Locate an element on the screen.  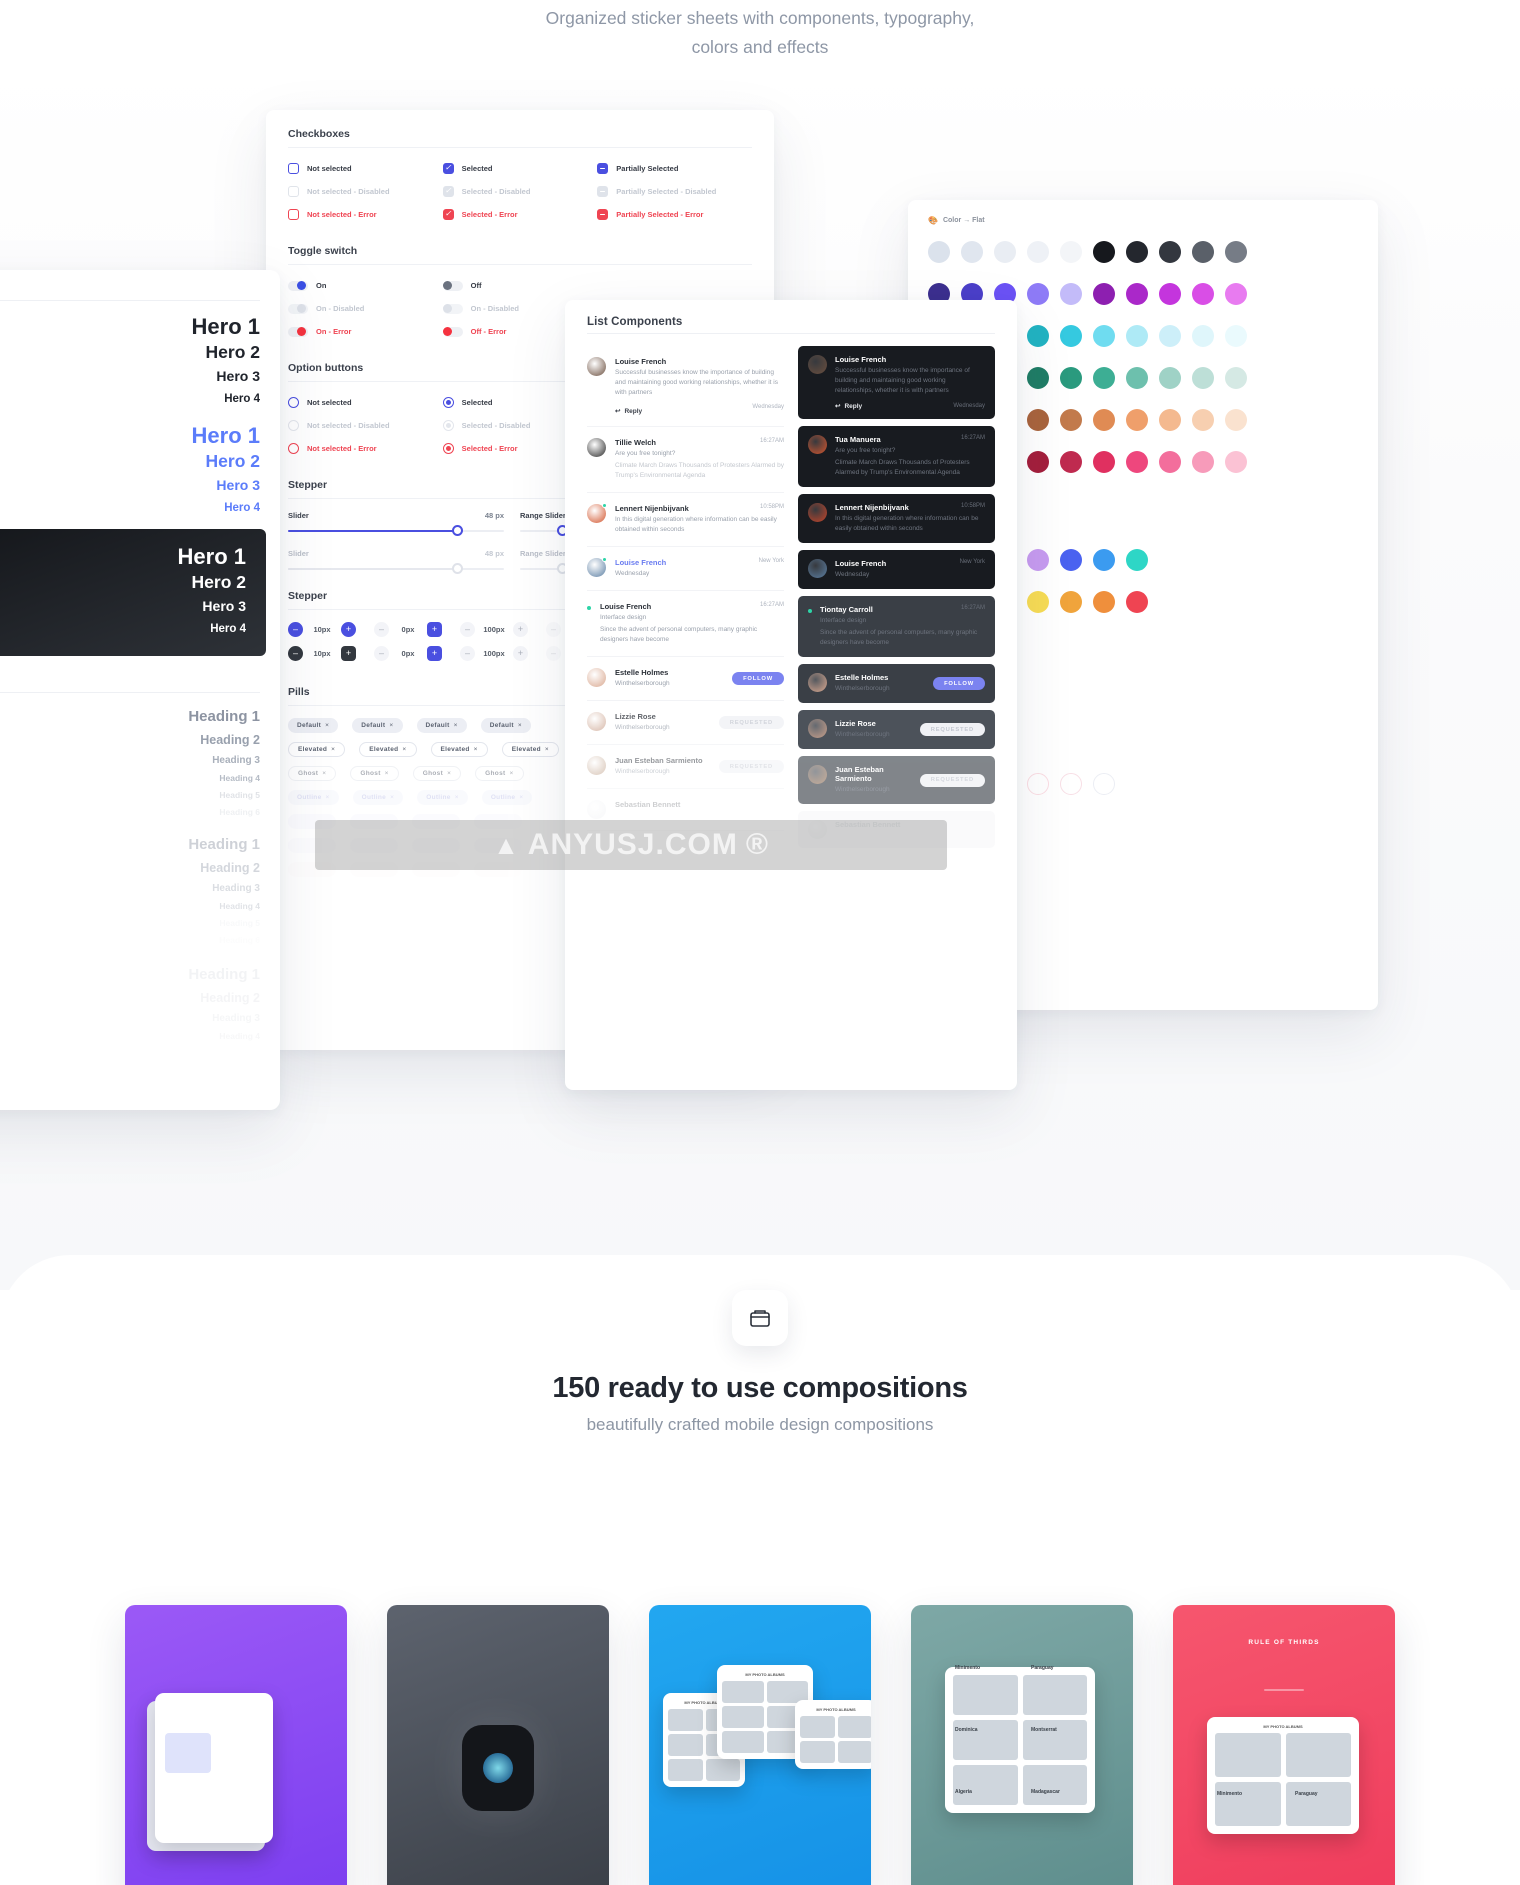
pill-default-1: Default × is located at coordinates (377, 725).